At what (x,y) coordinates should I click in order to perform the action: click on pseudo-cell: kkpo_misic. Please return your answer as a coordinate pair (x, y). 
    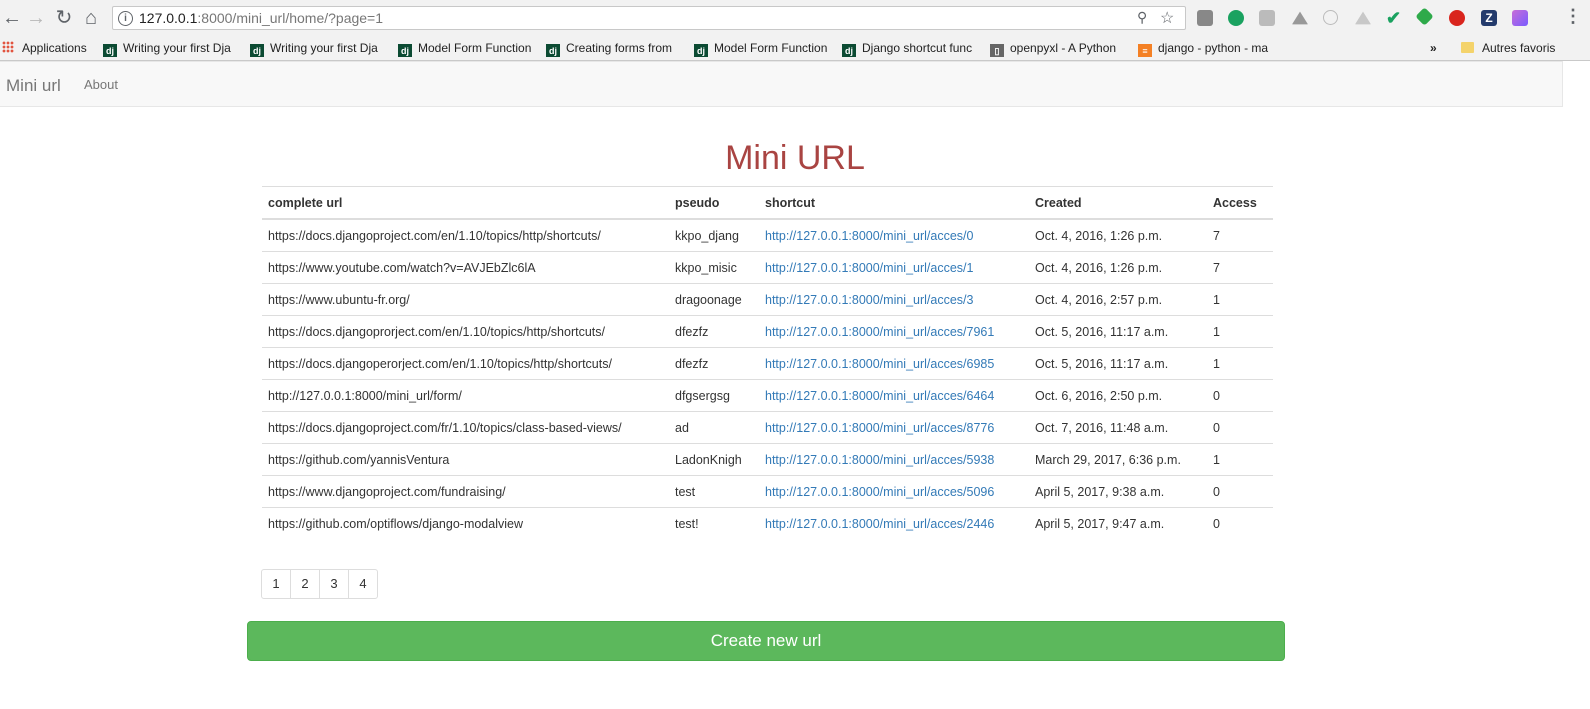
    Looking at the image, I should click on (714, 267).